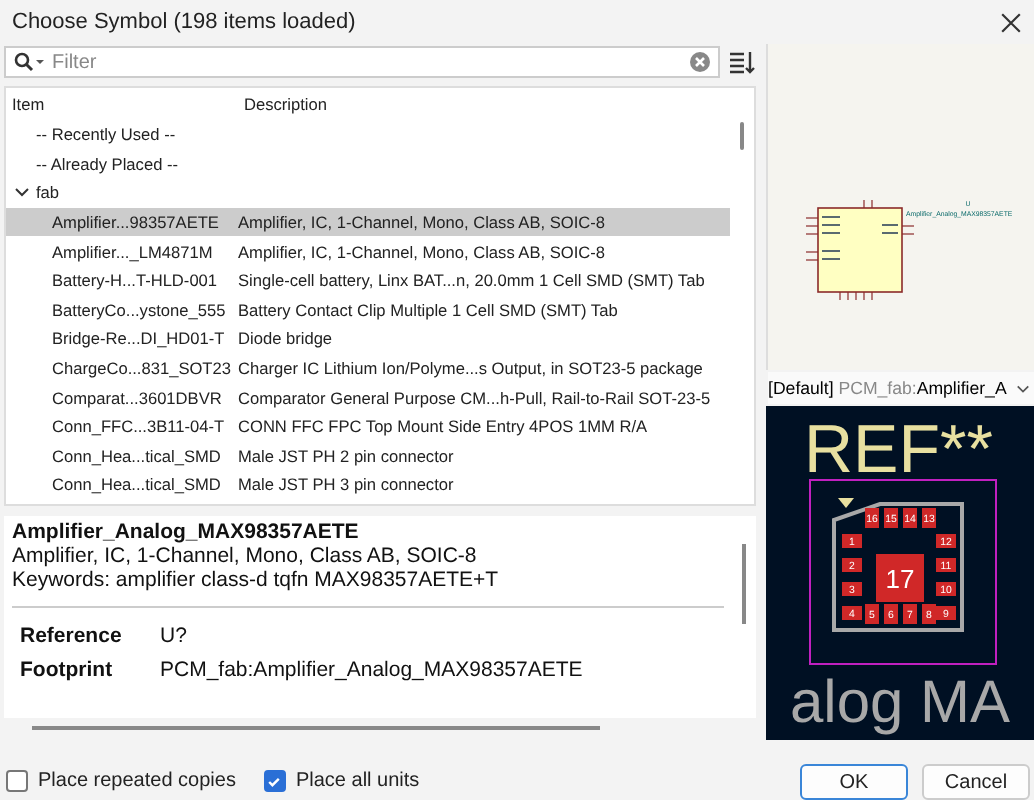 Image resolution: width=1034 pixels, height=800 pixels. I want to click on symbol-row: Amplifier..._LM4871M Amplifier, IC, 1-Channel, Mono, Class AB, SOIC-8, so click(368, 251).